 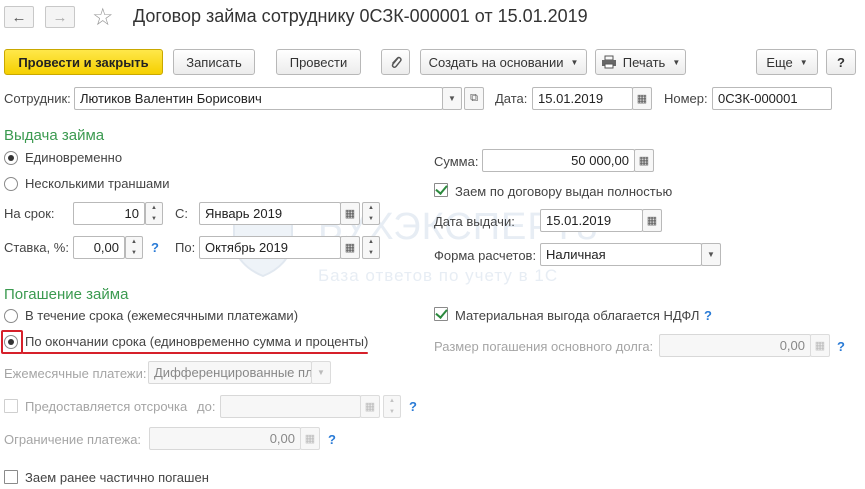 I want to click on date-label: Дата:, so click(x=511, y=98).